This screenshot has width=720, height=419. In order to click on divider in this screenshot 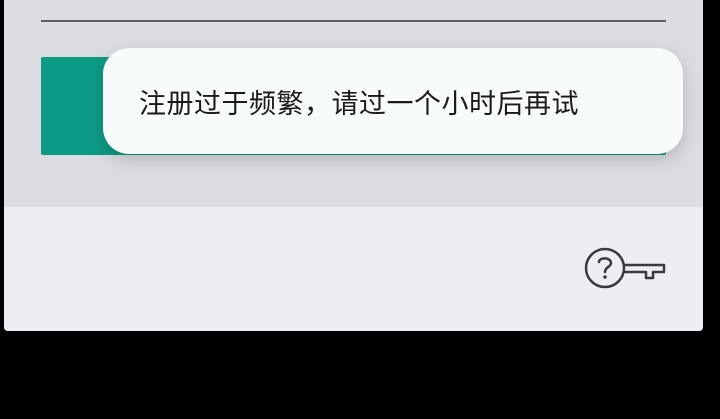, I will do `click(353, 21)`.